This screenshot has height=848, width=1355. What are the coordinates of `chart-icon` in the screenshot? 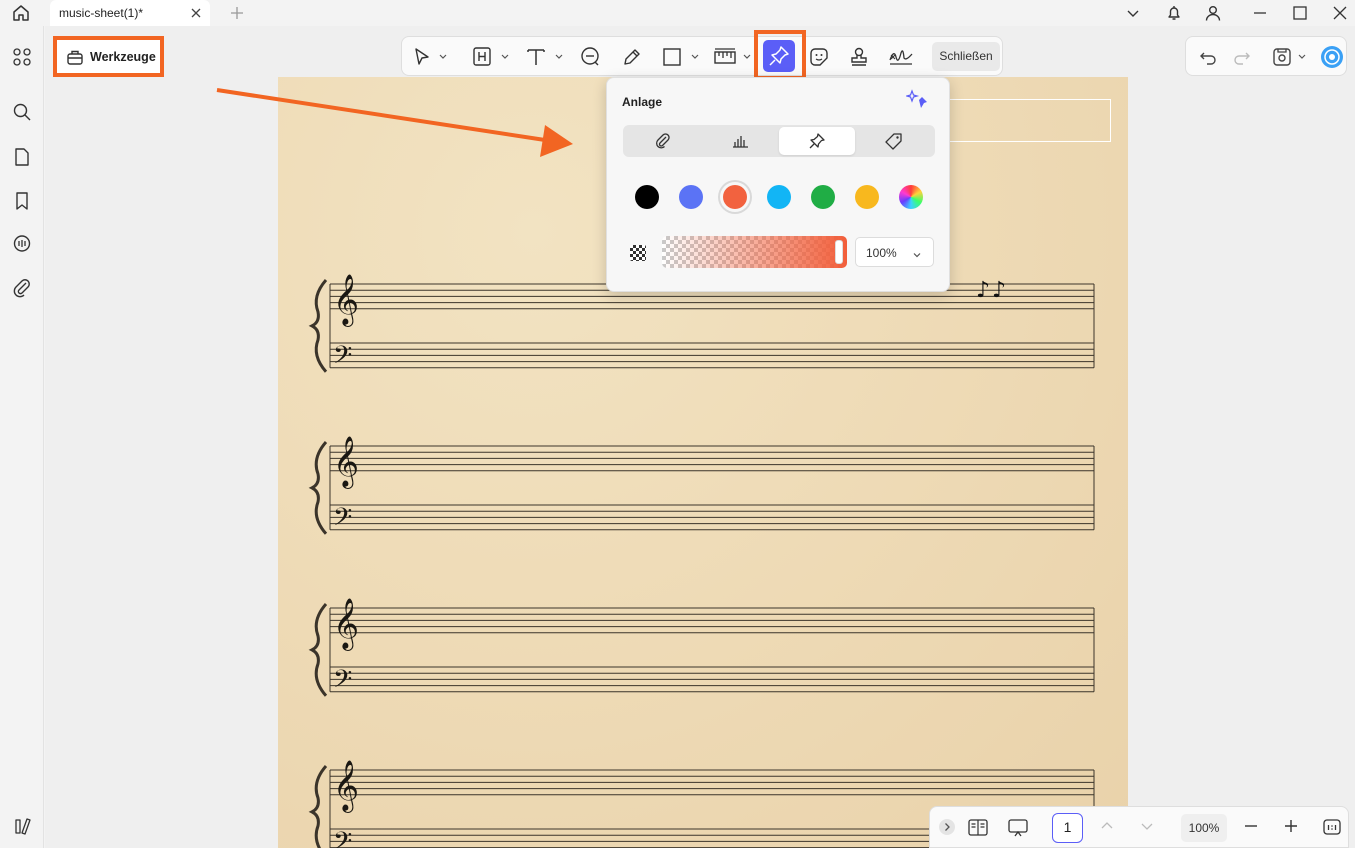 It's located at (740, 142).